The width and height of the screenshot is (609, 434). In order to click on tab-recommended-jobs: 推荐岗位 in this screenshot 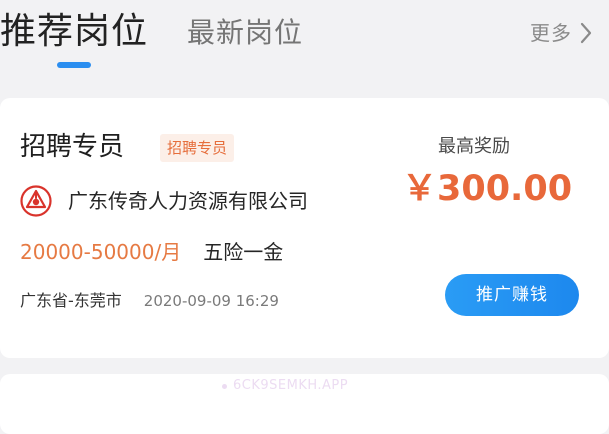, I will do `click(74, 32)`.